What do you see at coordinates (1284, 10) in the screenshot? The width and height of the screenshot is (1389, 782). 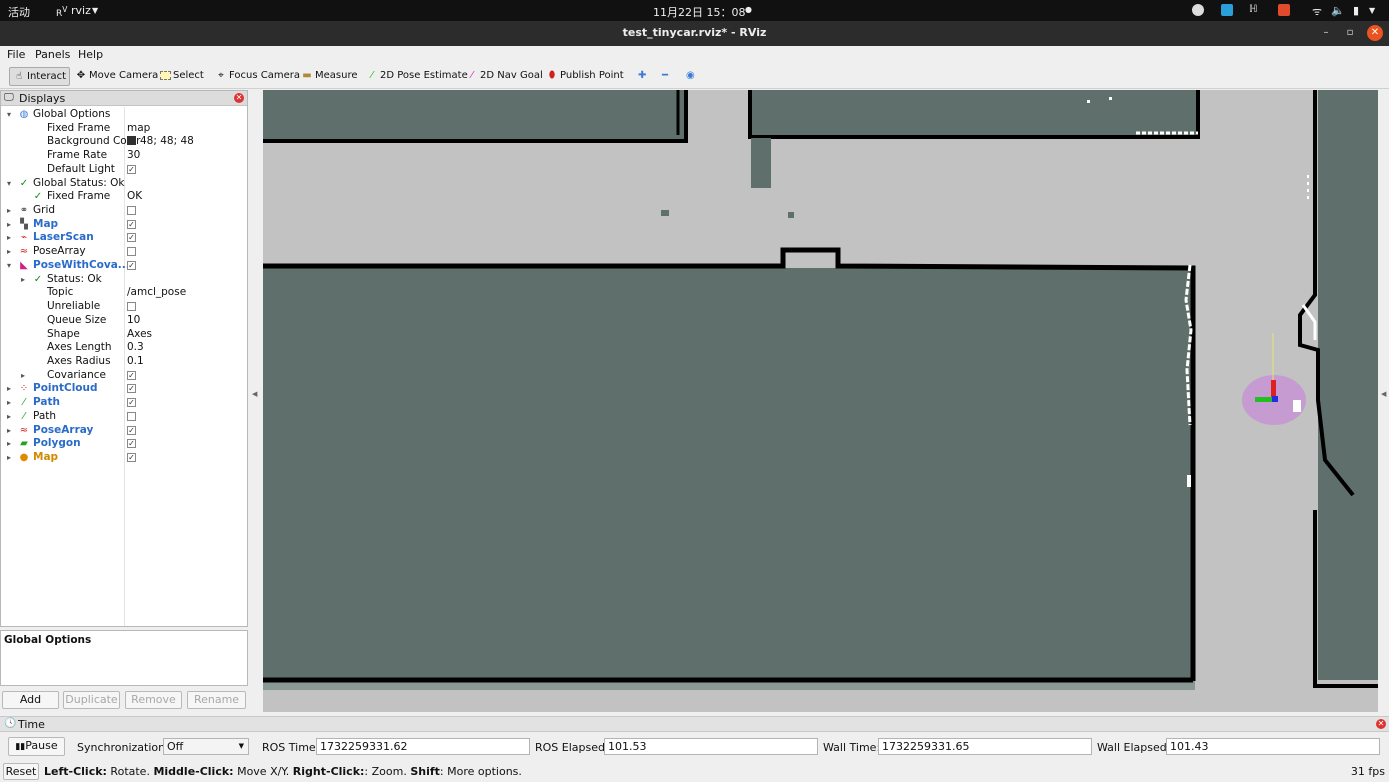 I see `tray-red-icon` at bounding box center [1284, 10].